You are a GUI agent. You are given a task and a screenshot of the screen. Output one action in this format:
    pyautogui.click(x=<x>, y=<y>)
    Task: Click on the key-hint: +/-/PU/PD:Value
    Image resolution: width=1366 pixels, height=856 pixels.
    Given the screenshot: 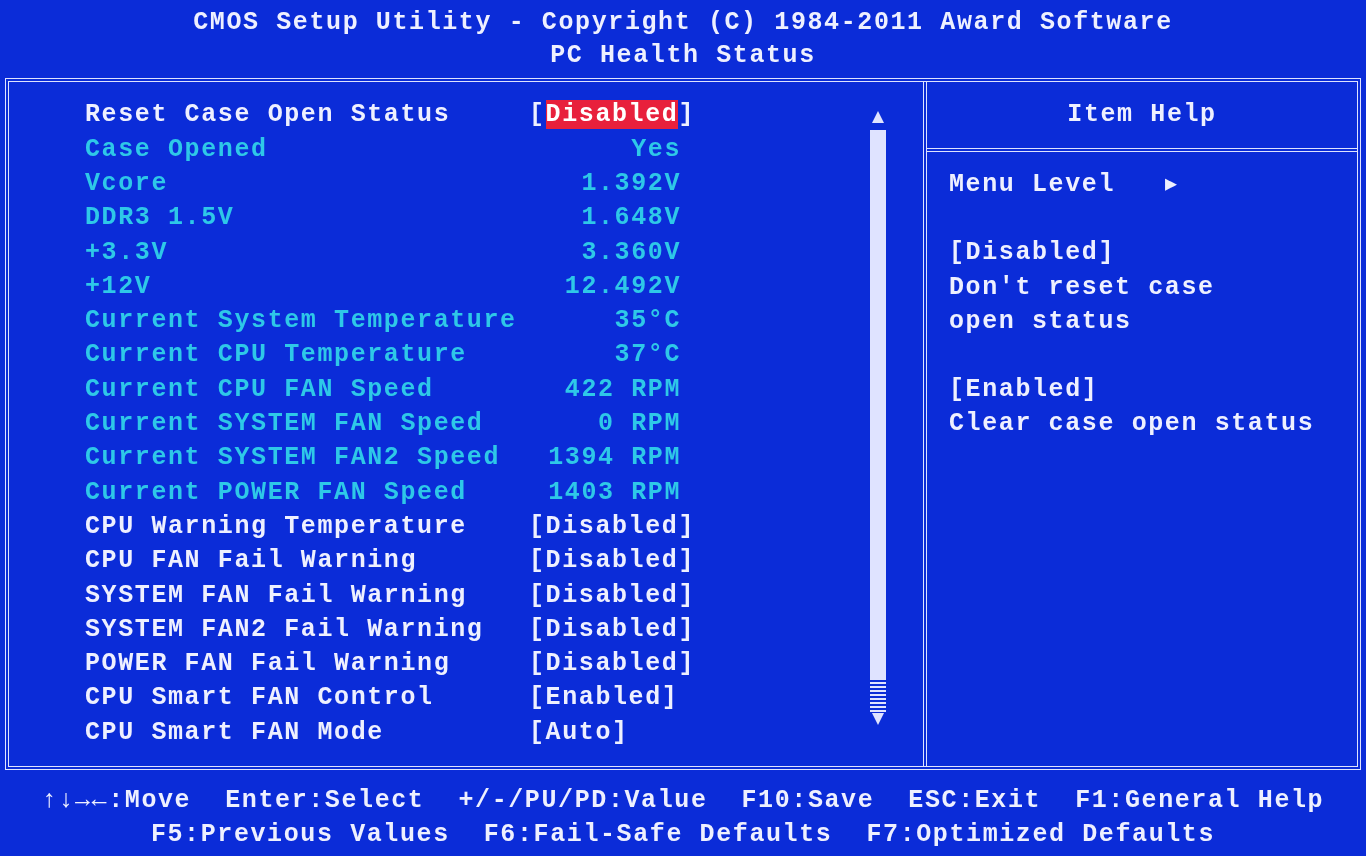 What is the action you would take?
    pyautogui.click(x=583, y=801)
    